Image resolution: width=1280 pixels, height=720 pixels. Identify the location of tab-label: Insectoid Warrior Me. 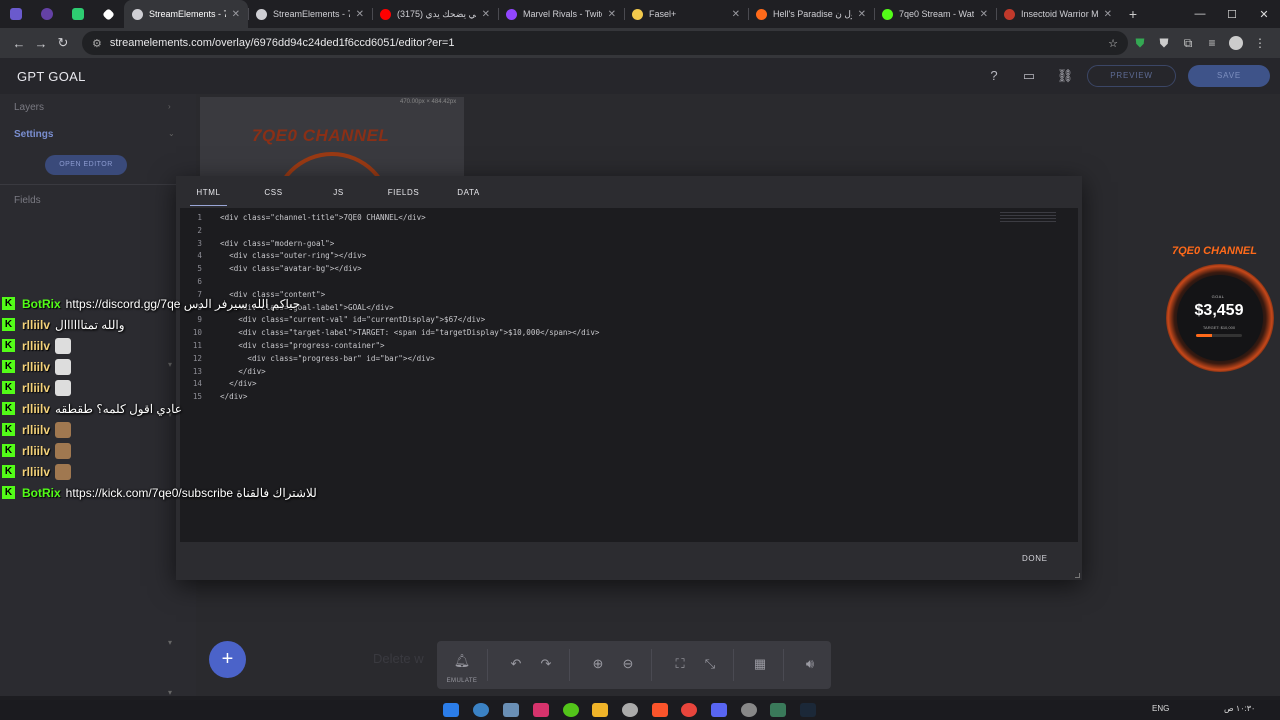
(1059, 14).